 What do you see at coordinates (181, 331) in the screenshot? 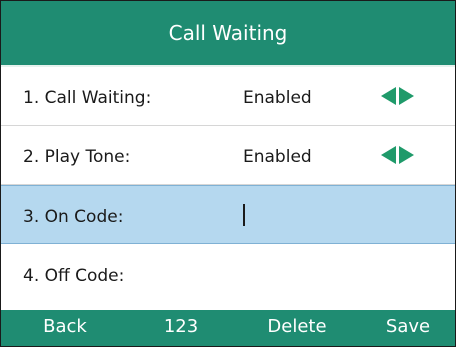
I see `input-mode-softkey: 123` at bounding box center [181, 331].